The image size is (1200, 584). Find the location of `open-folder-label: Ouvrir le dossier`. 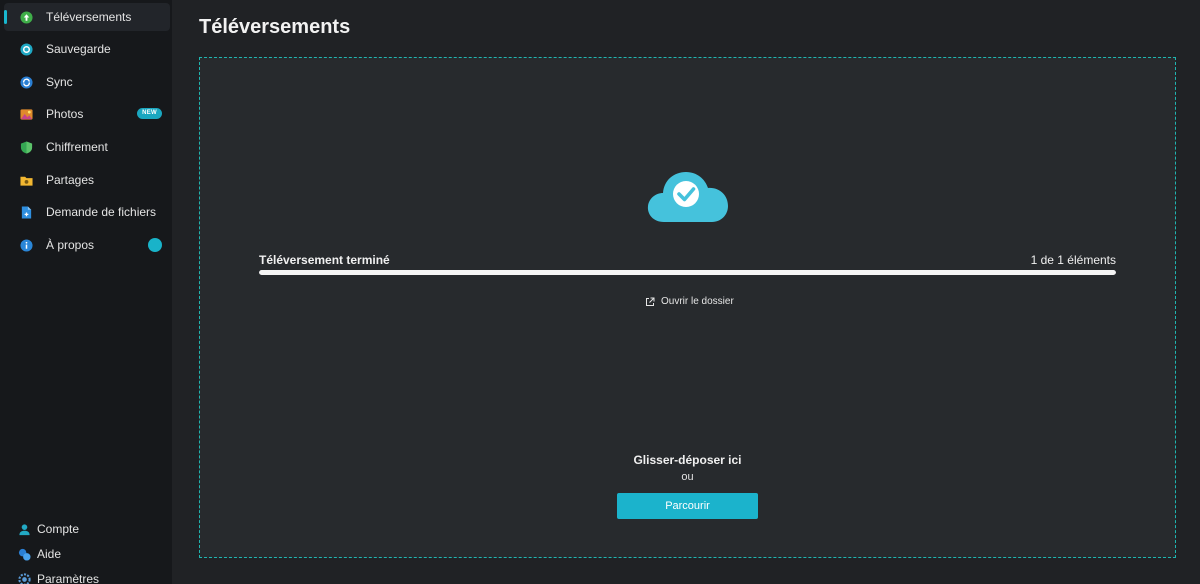

open-folder-label: Ouvrir le dossier is located at coordinates (697, 301).